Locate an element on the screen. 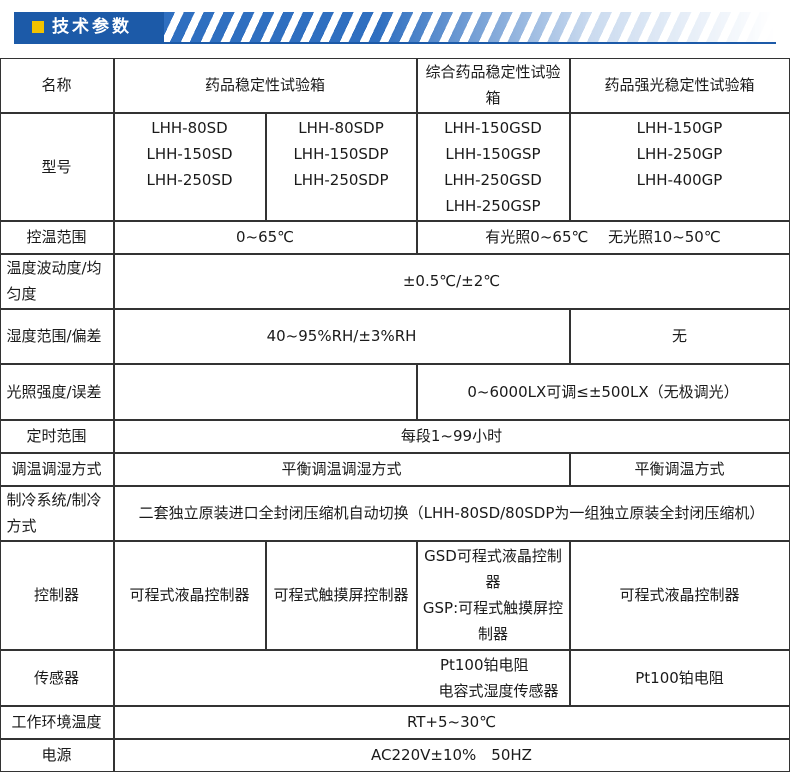 Image resolution: width=790 pixels, height=772 pixels. temp-range-label: 控温范围 is located at coordinates (56, 237).